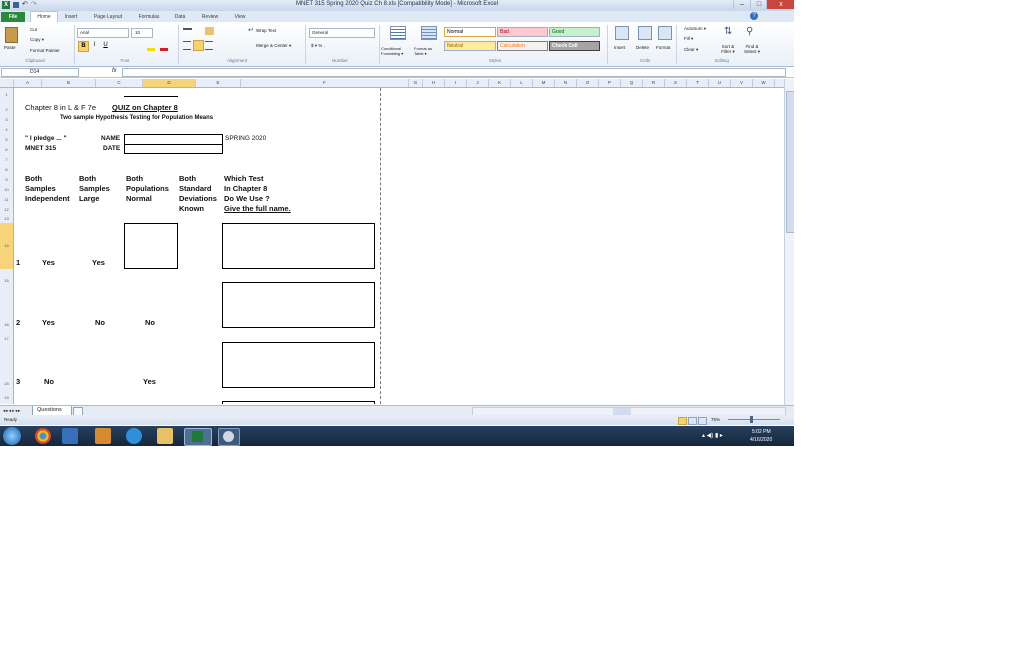 Image resolution: width=1024 pixels, height=648 pixels. What do you see at coordinates (40, 72) in the screenshot?
I see `name-box: D14` at bounding box center [40, 72].